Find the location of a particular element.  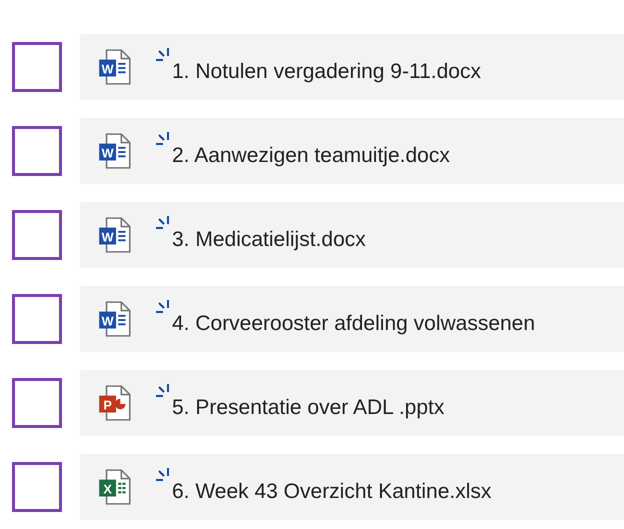

file-row: W 4. Corveerooster afdeling volwassenen is located at coordinates (352, 319).